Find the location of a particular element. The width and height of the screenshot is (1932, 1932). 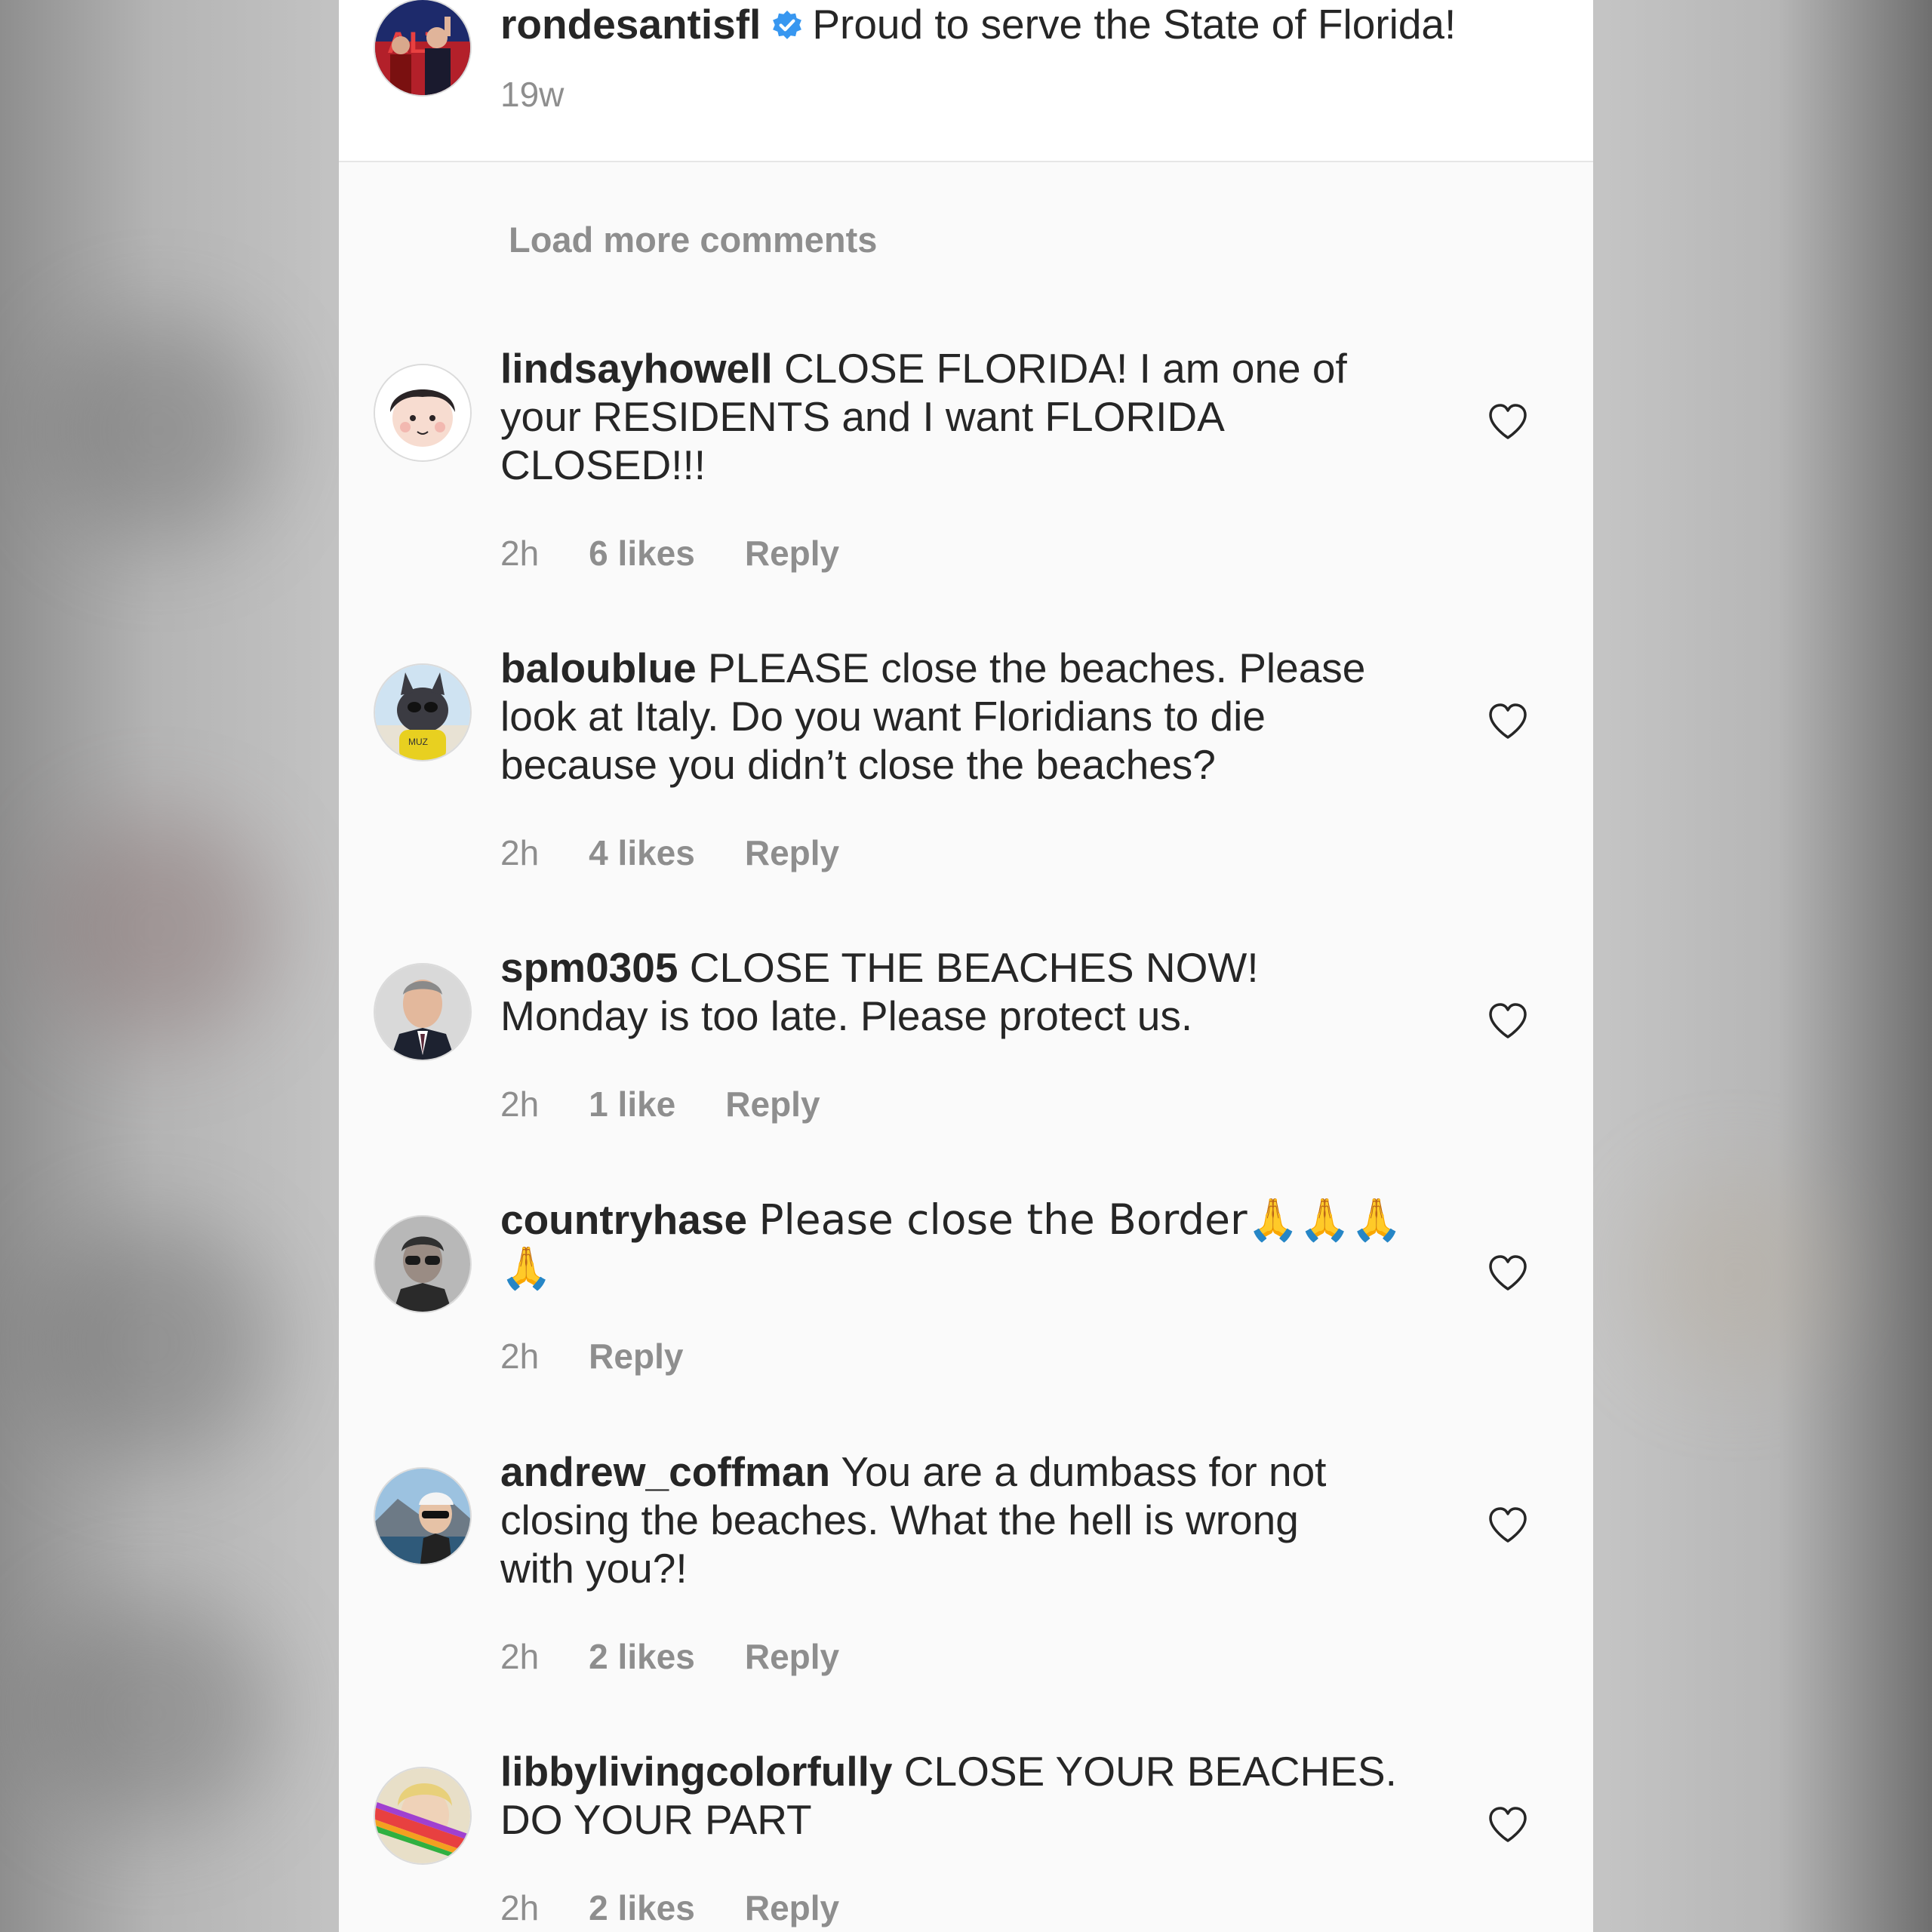

comment-meta: 2h 1 like Reply is located at coordinates (685, 1104).